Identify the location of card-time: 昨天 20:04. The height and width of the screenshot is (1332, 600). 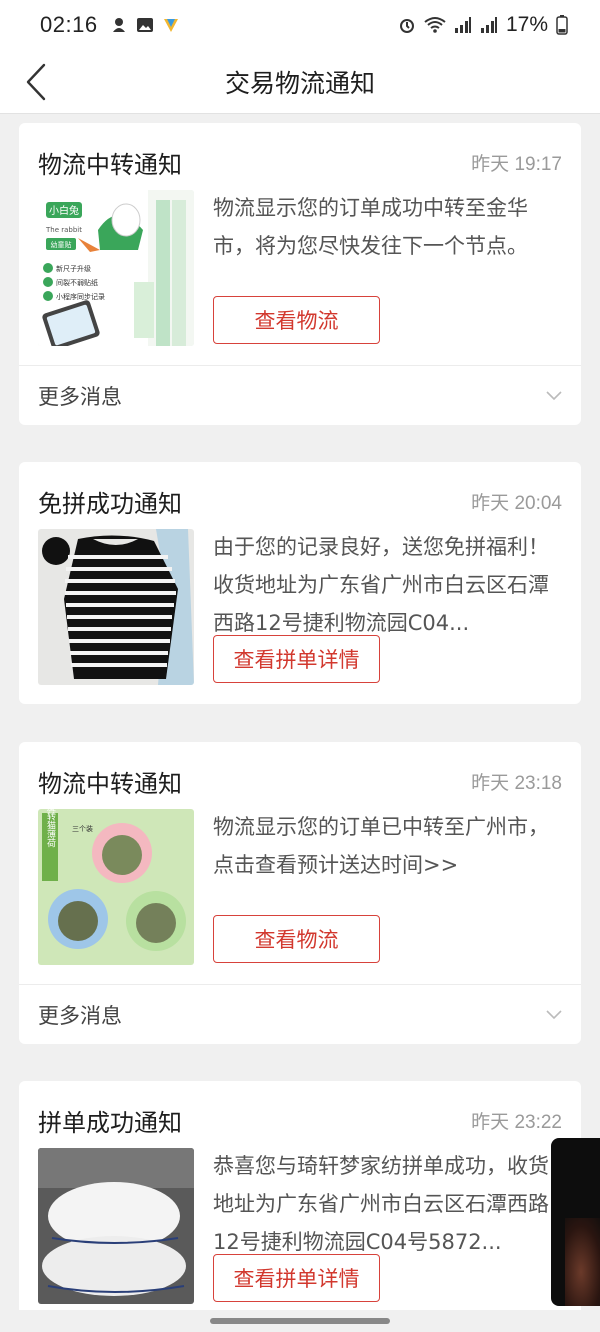
(516, 503).